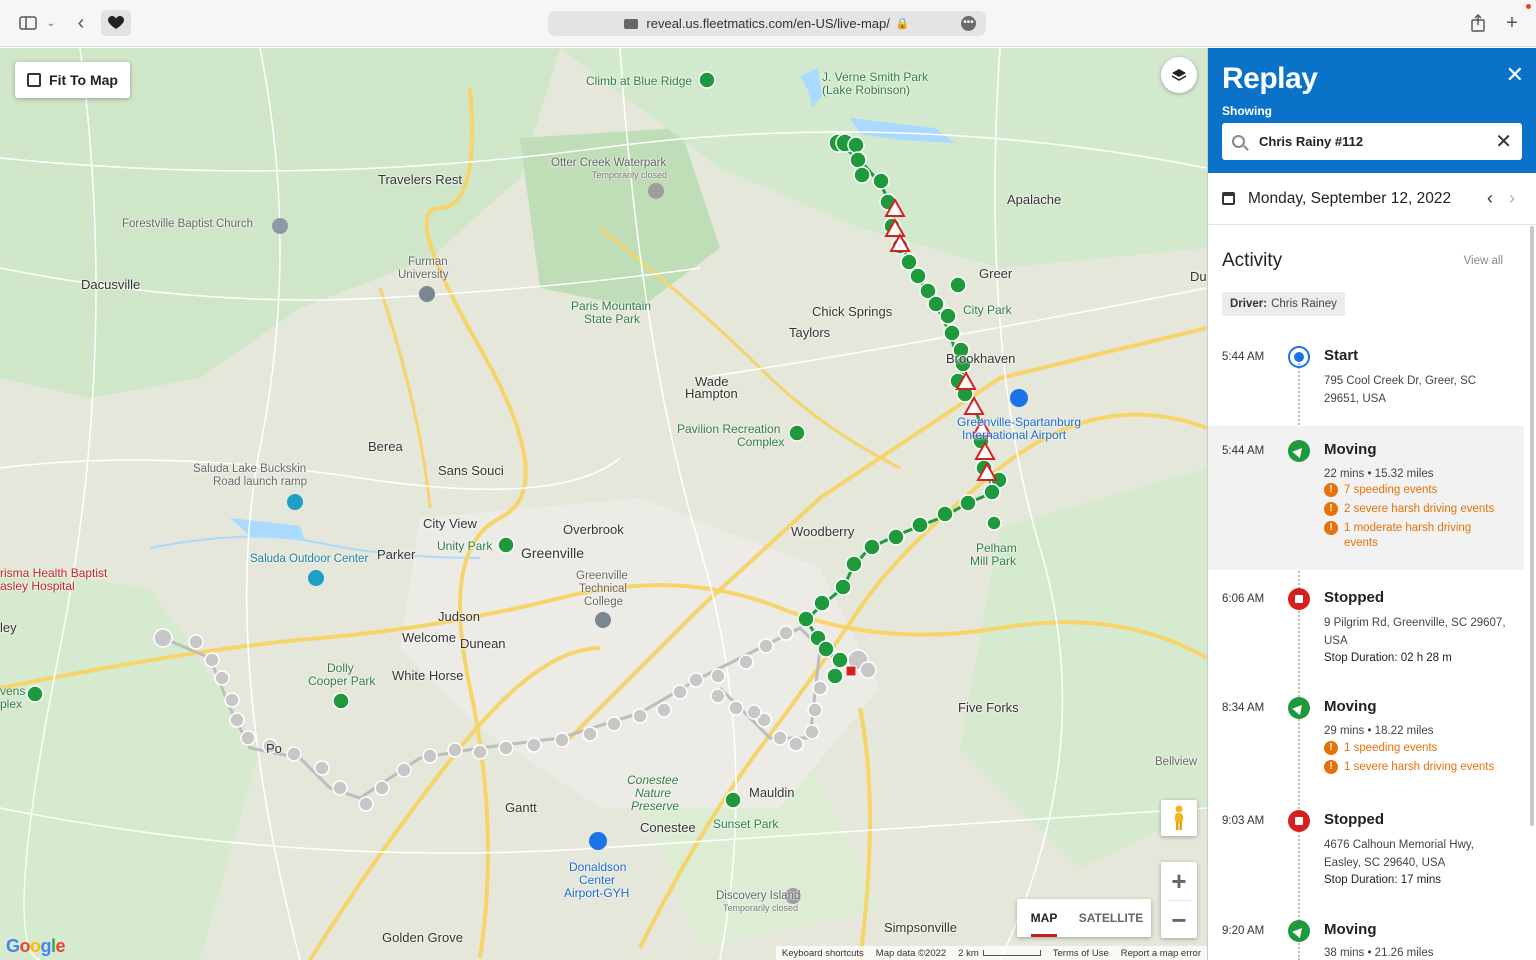 The width and height of the screenshot is (1536, 960). I want to click on event-title: Moving, so click(1350, 449).